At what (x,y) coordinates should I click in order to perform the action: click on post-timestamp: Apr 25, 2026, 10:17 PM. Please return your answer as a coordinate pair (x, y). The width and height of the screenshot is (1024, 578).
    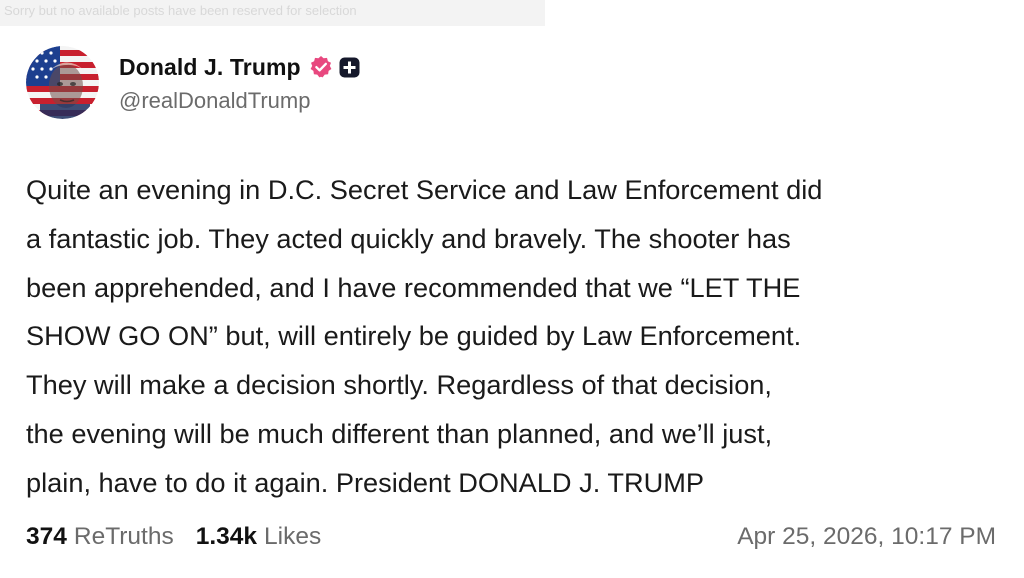
    Looking at the image, I should click on (866, 537).